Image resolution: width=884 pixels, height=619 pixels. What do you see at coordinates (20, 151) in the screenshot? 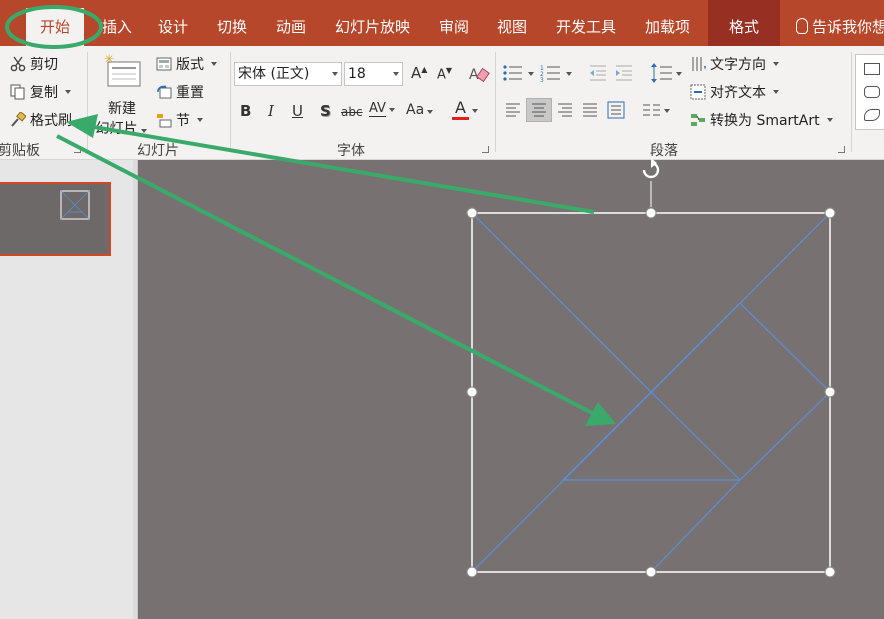
I see `clipboard-group-label: 剪贴板` at bounding box center [20, 151].